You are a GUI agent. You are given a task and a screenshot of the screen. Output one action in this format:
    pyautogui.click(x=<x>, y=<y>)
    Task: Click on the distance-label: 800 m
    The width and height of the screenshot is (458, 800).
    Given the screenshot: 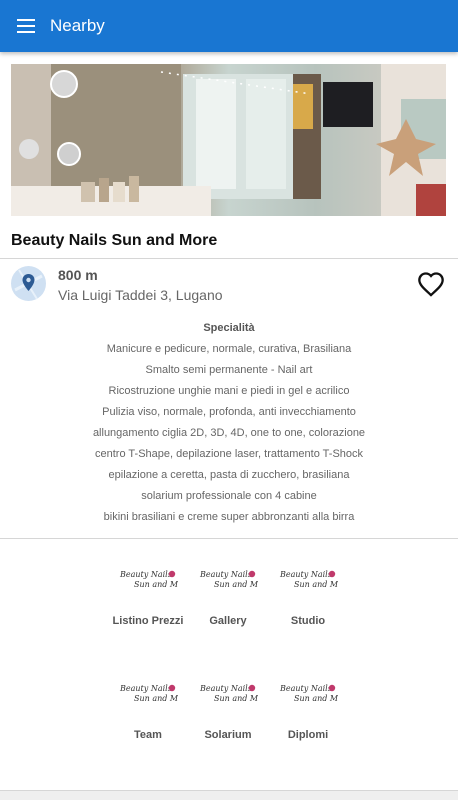 What is the action you would take?
    pyautogui.click(x=78, y=275)
    